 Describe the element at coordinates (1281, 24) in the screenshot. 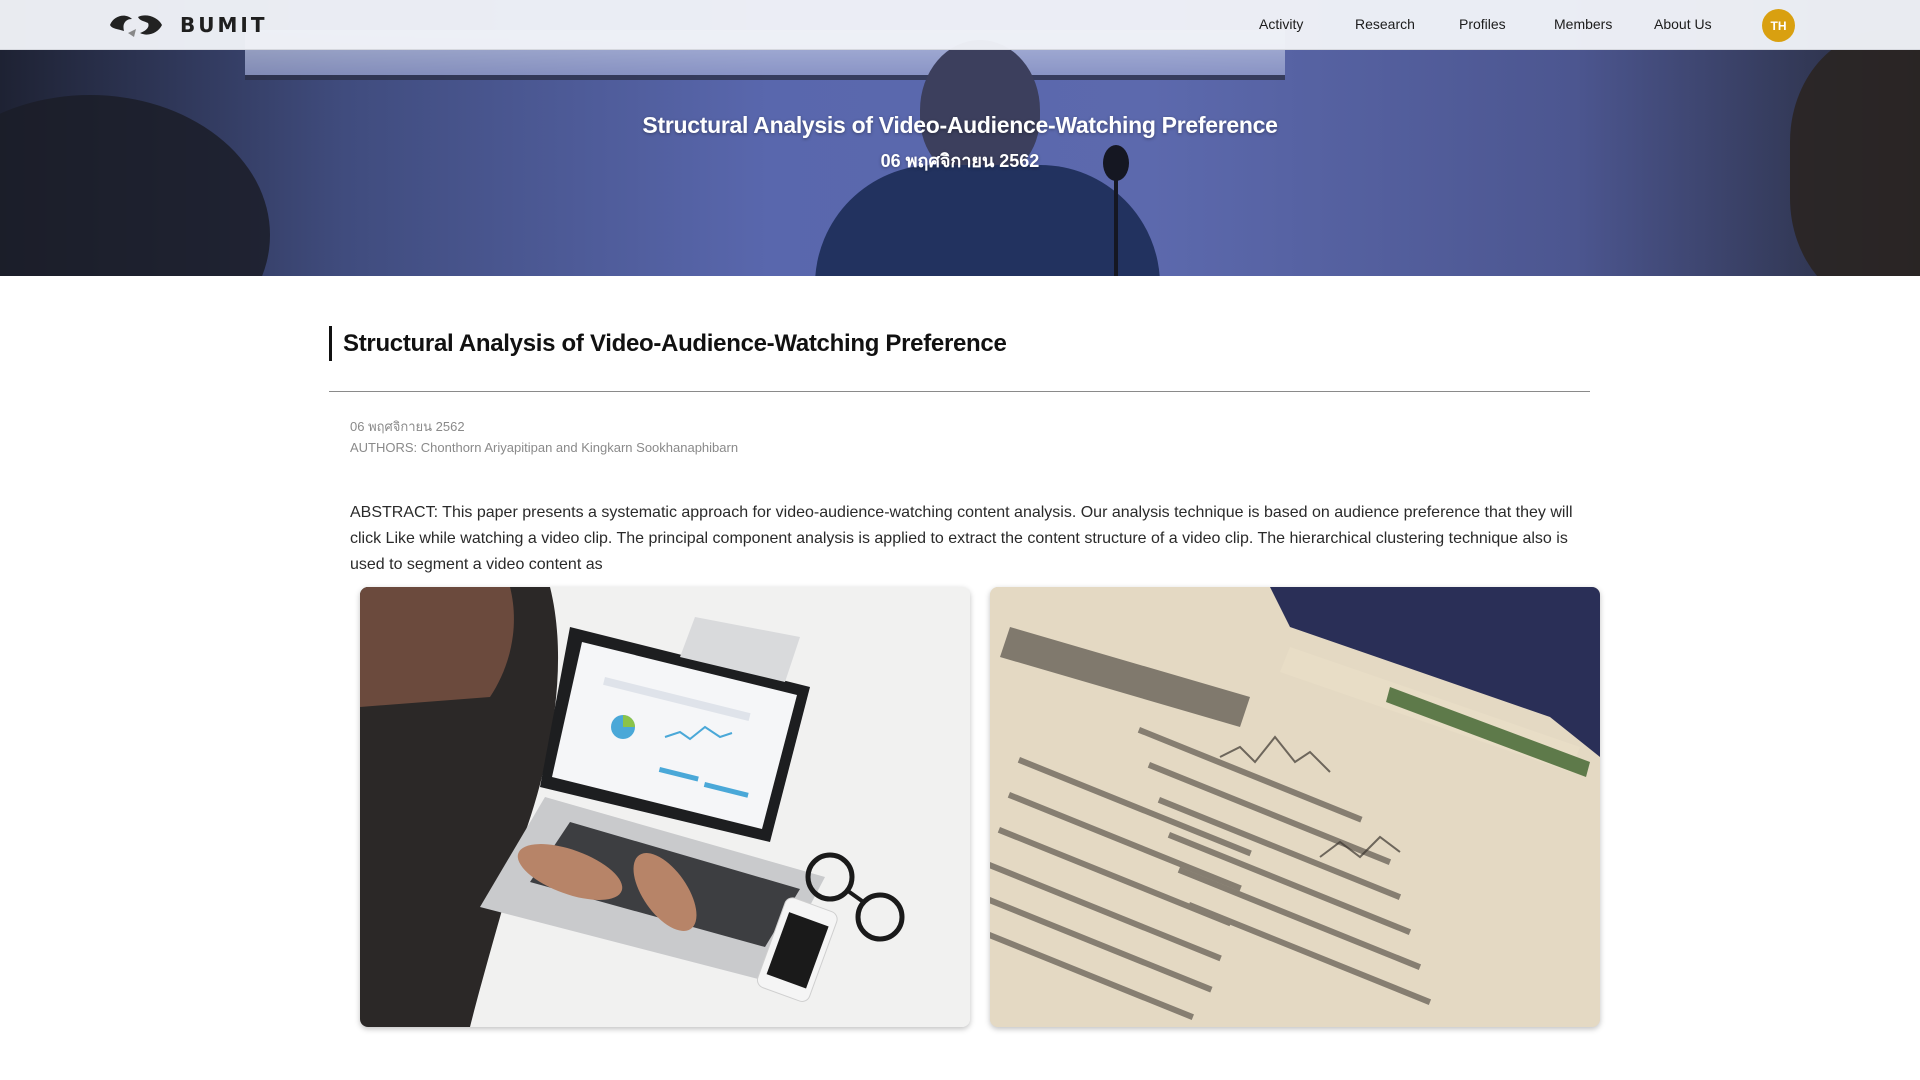

I see `nav-activity: Activity` at that location.